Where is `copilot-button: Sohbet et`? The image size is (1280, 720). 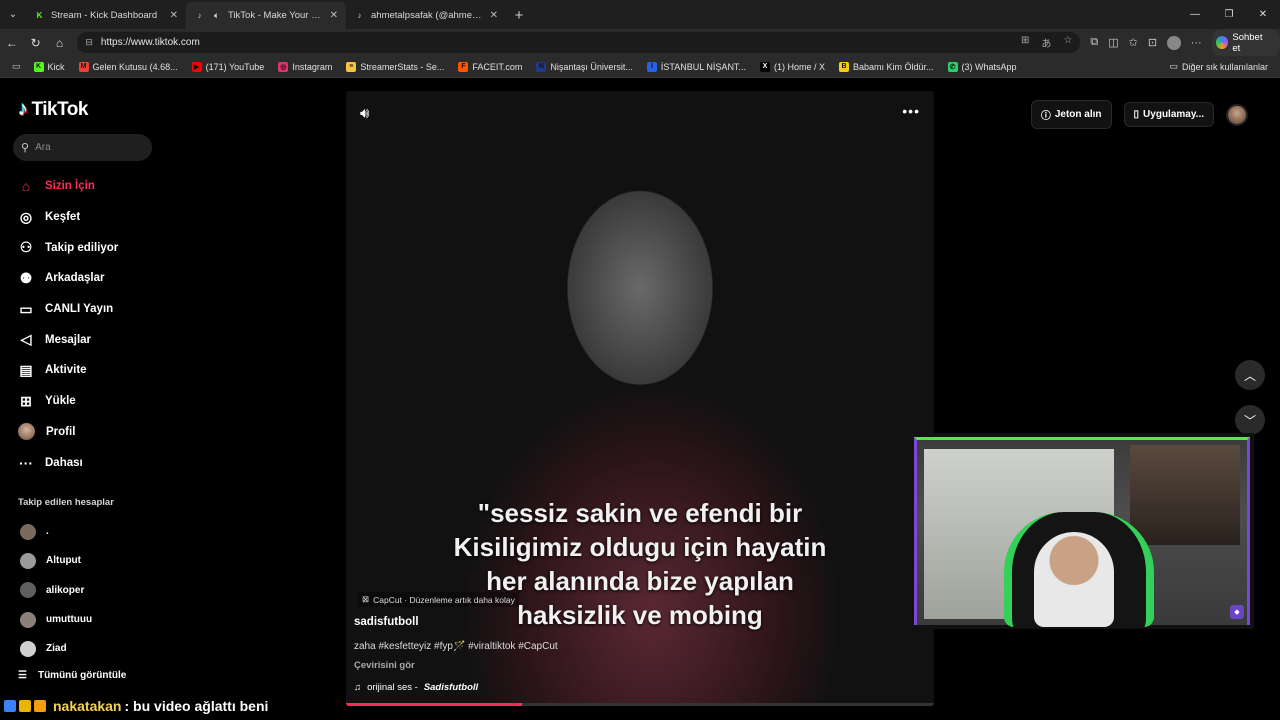
copilot-button: Sohbet et is located at coordinates (1245, 42).